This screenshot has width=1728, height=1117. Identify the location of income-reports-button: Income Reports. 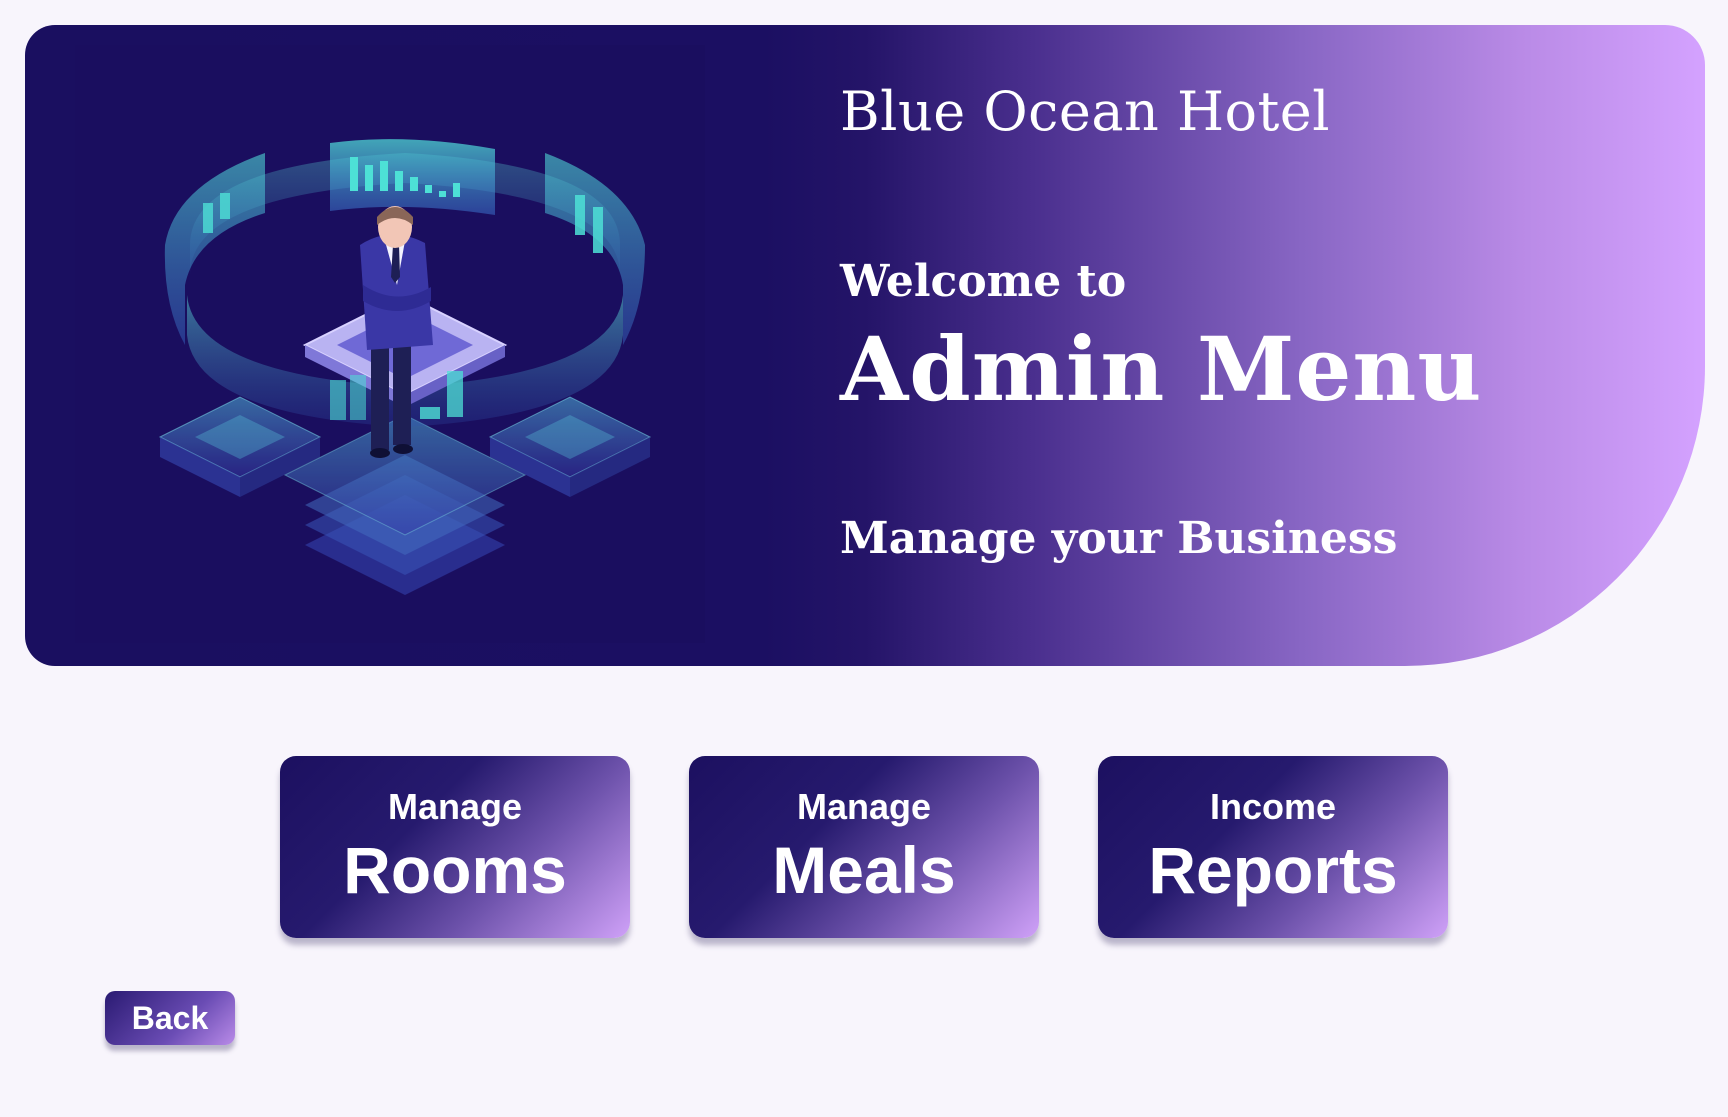
(1273, 847).